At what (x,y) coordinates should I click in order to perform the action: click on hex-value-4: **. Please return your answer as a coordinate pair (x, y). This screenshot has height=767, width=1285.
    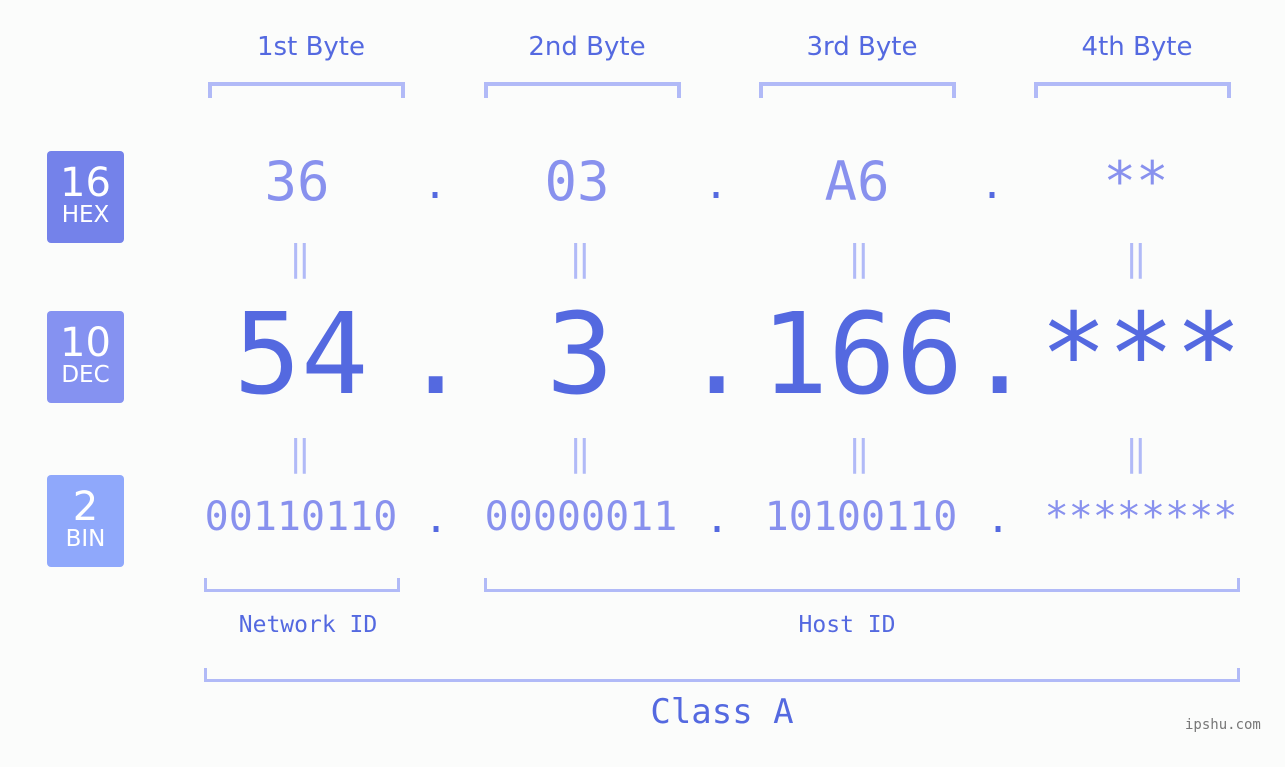
    Looking at the image, I should click on (1136, 181).